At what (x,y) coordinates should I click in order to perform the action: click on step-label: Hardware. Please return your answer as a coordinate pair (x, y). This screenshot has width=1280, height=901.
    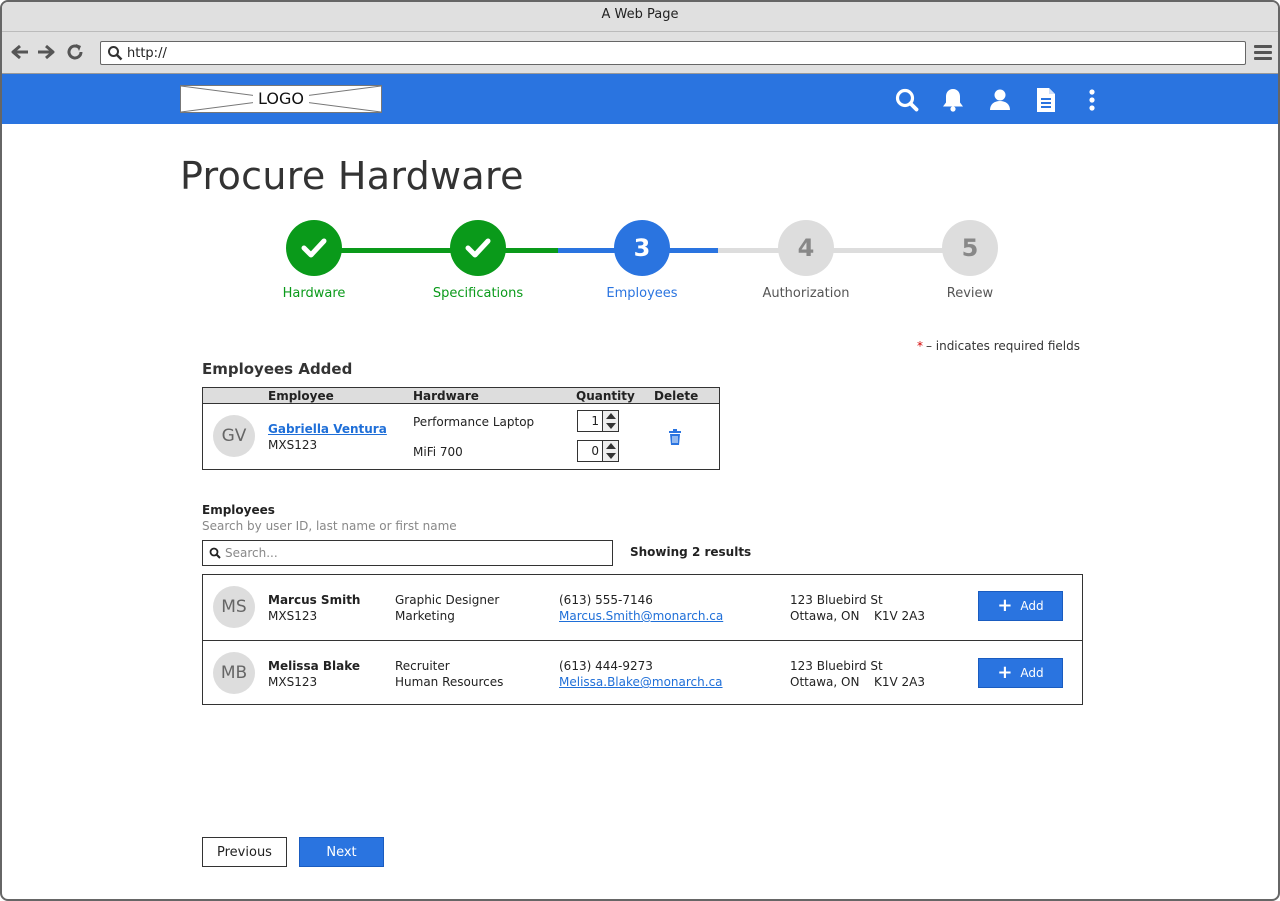
    Looking at the image, I should click on (314, 293).